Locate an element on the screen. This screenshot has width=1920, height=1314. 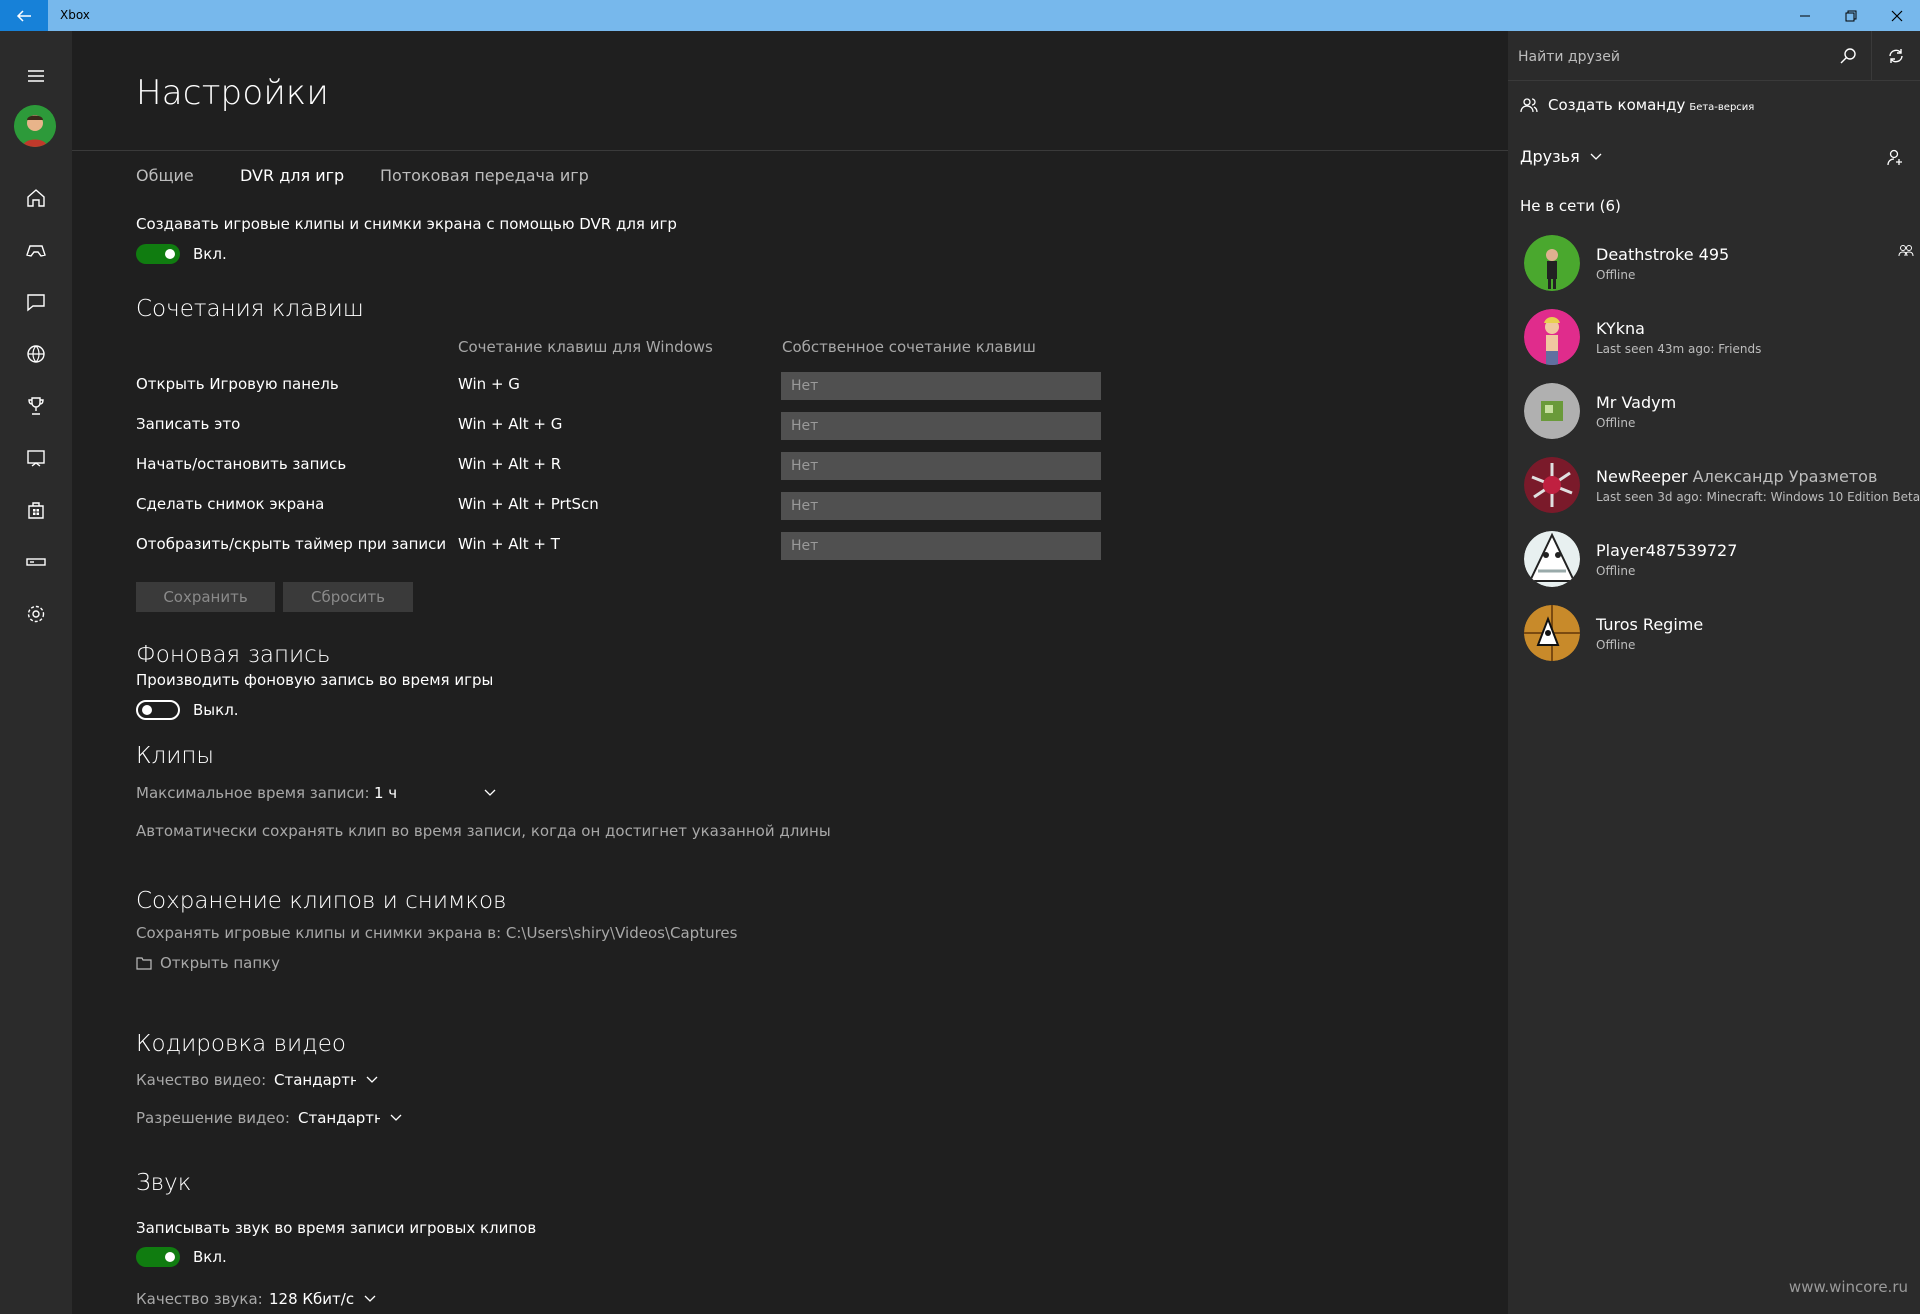
restore-button is located at coordinates (1851, 15).